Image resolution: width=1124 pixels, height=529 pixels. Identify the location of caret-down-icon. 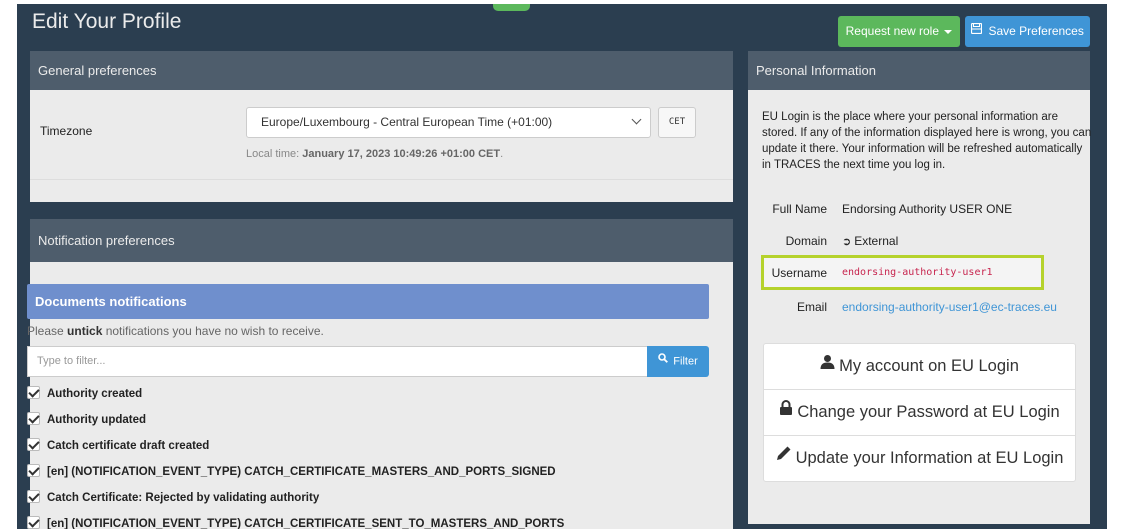
(948, 31).